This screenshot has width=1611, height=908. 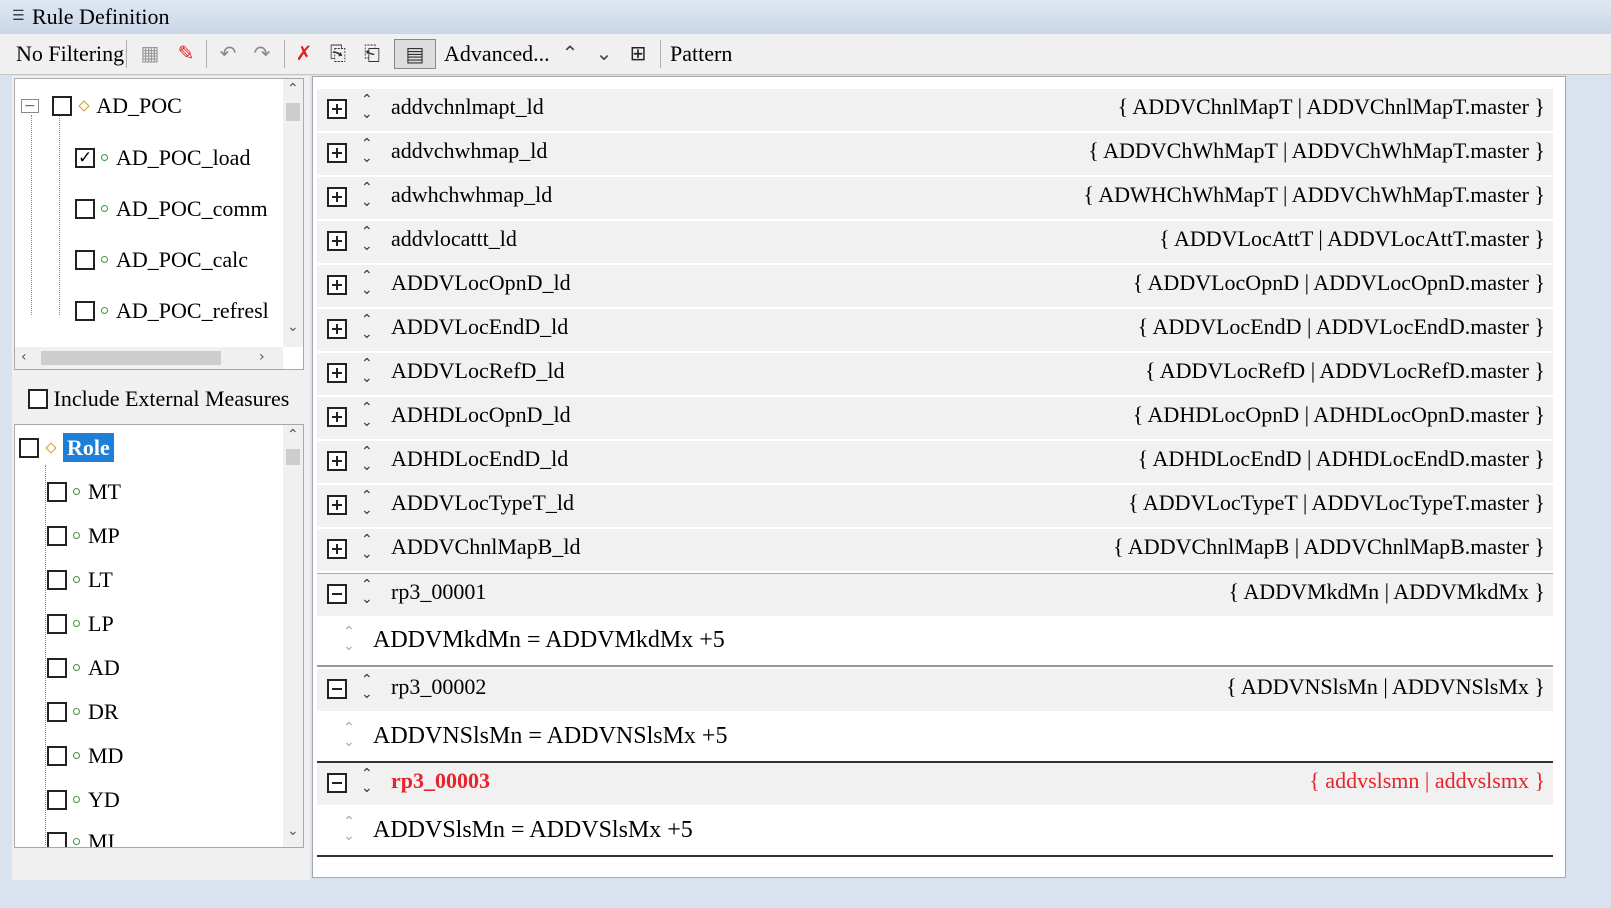 I want to click on tree-item: AD_POC_refresl, so click(x=172, y=311).